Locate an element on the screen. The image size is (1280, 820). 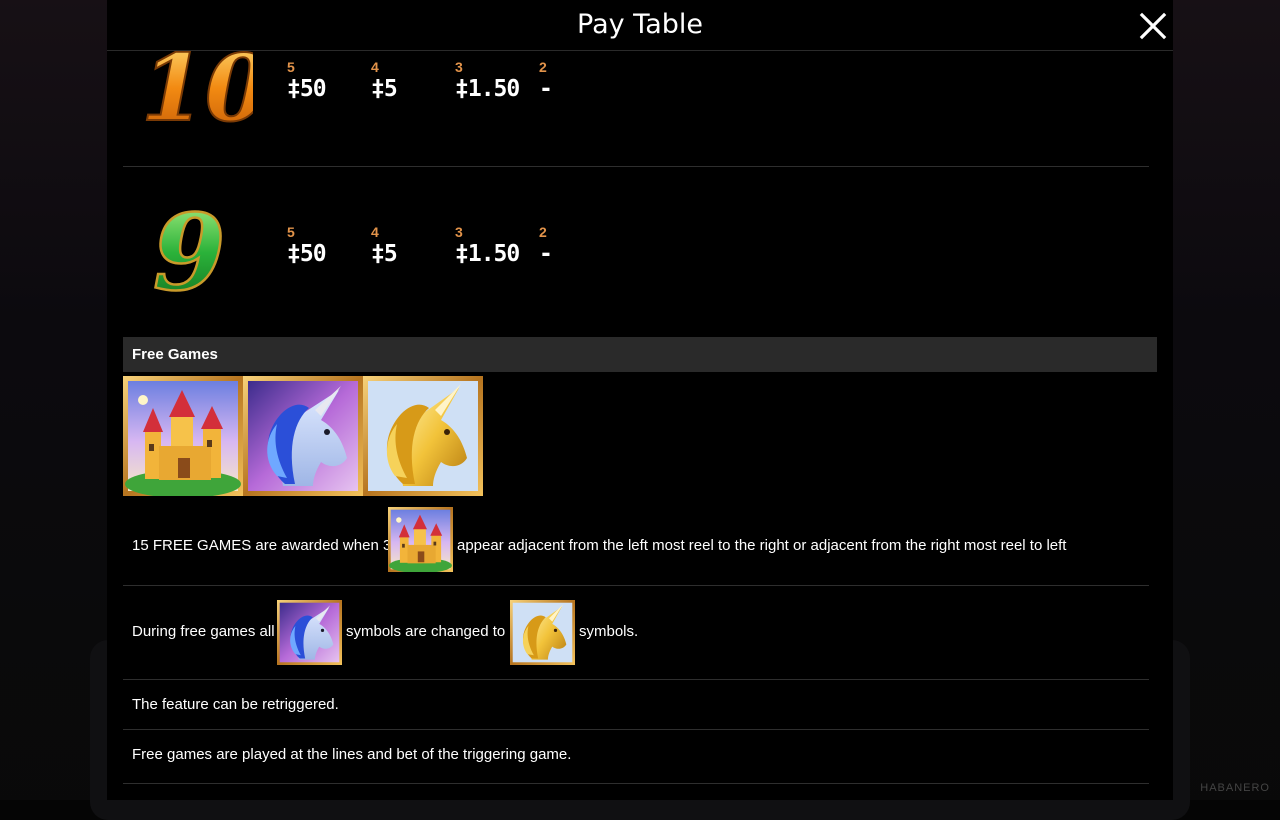
rule-text: symbols are changed to is located at coordinates (426, 631).